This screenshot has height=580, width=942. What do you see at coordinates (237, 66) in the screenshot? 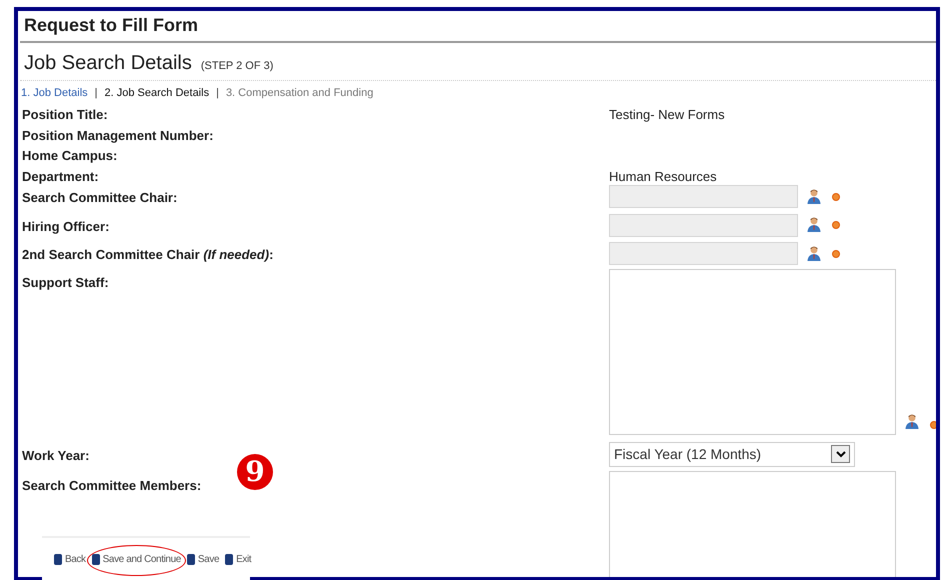
I see `step-indicator: (STEP 2 OF 3)` at bounding box center [237, 66].